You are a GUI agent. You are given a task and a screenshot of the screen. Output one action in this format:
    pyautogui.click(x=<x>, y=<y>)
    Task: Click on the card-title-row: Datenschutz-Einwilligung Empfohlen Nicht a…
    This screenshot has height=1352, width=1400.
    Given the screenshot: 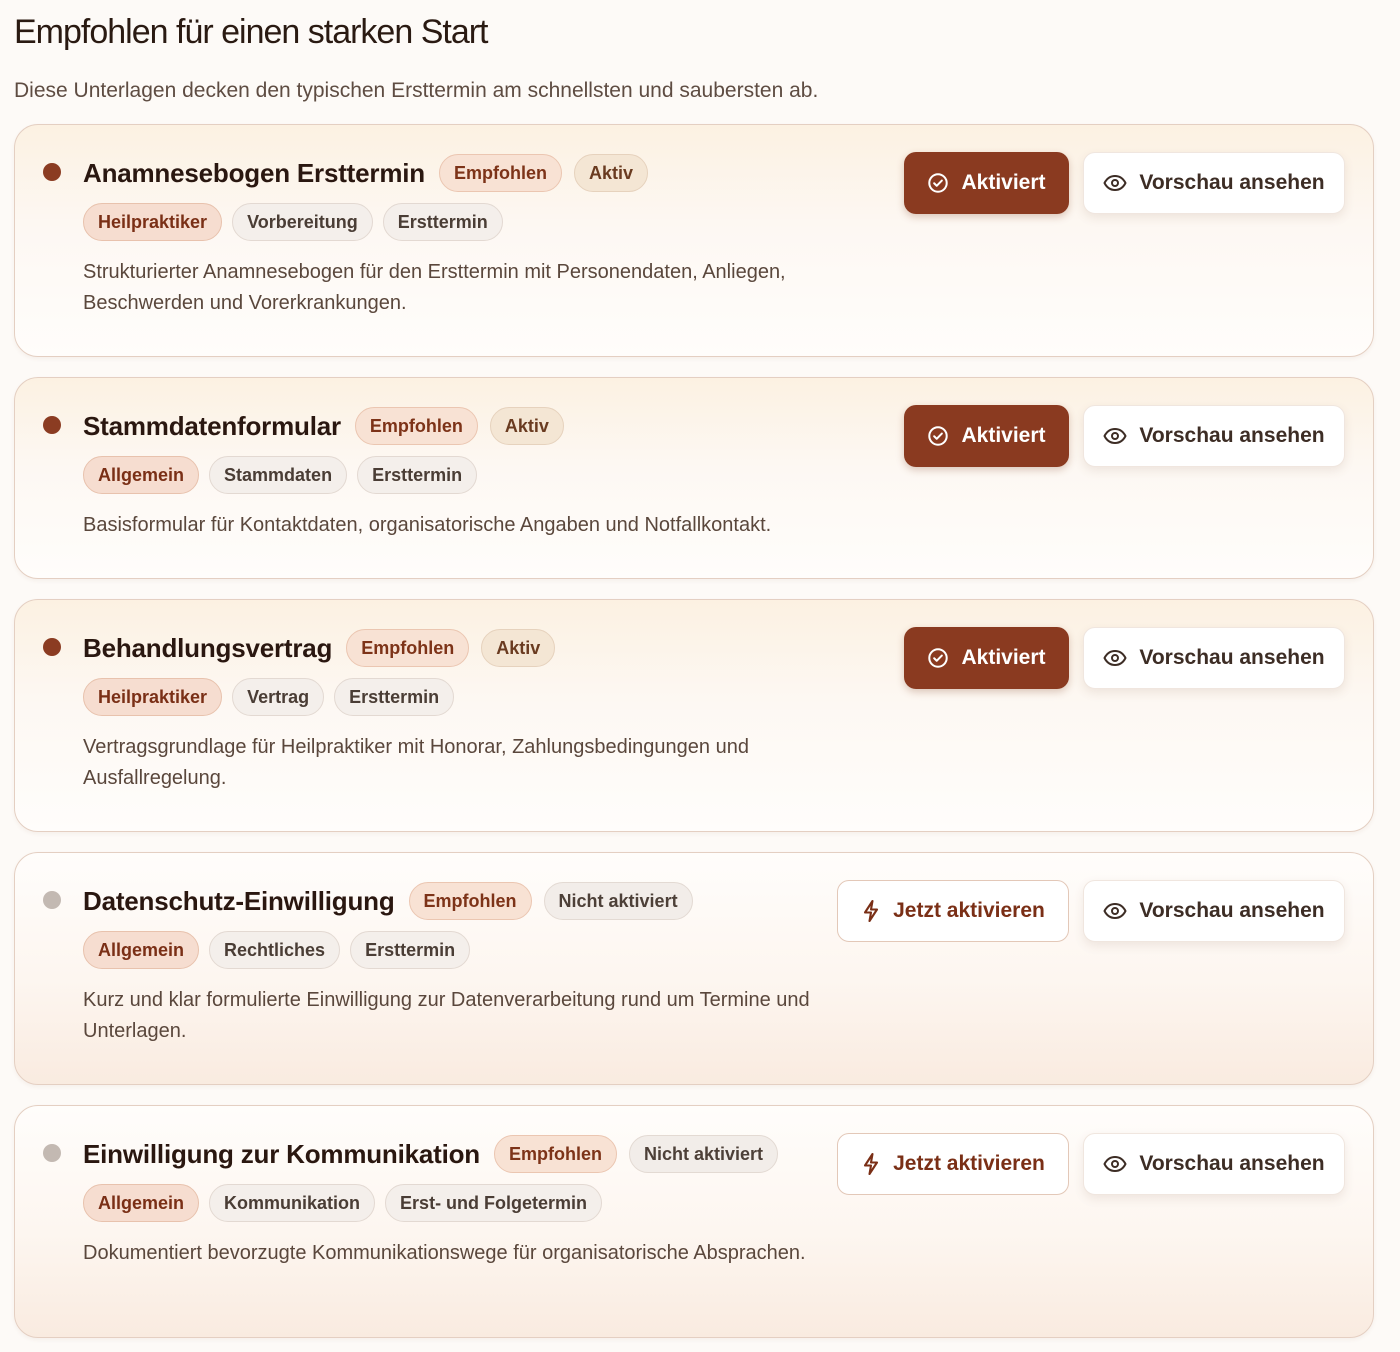 What is the action you would take?
    pyautogui.click(x=394, y=901)
    